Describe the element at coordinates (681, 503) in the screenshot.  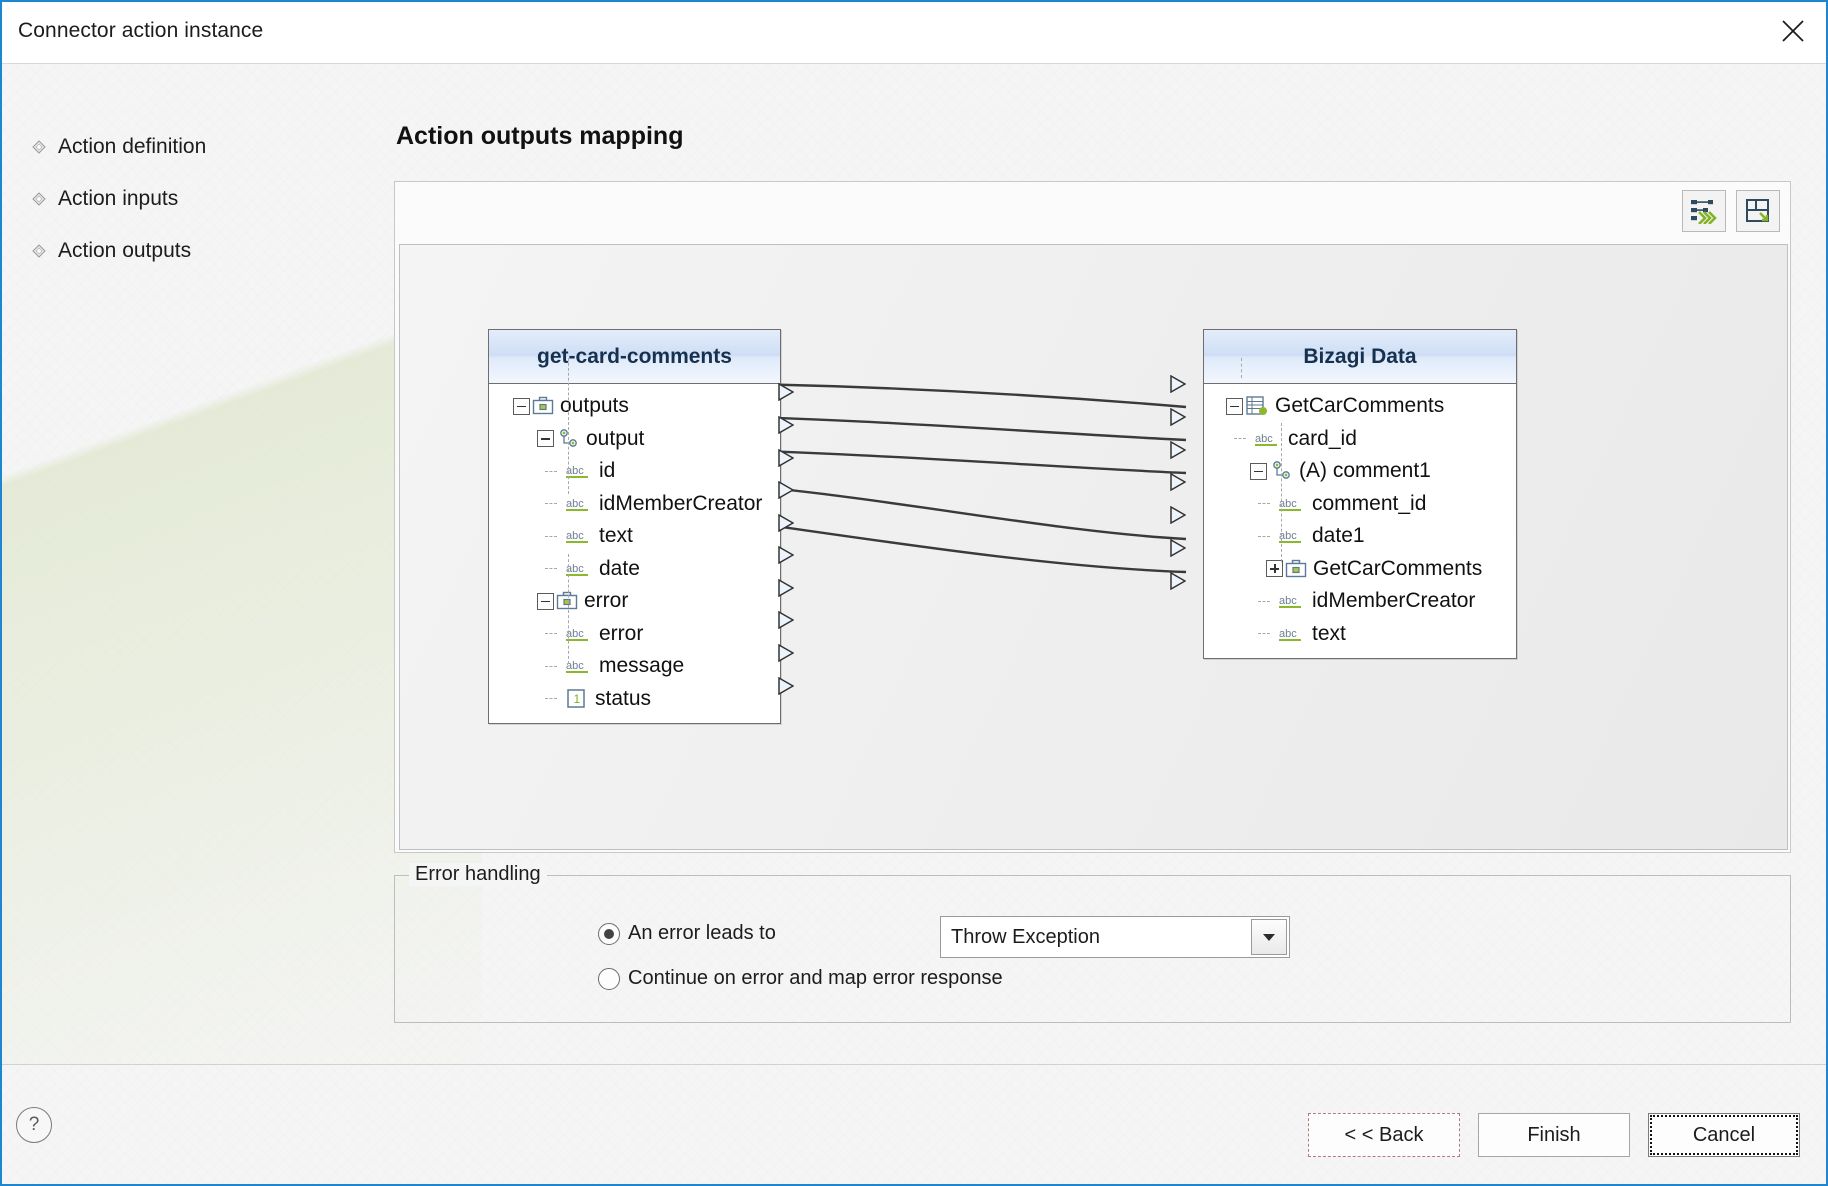
I see `tree-row-label: idMemberCreator` at that location.